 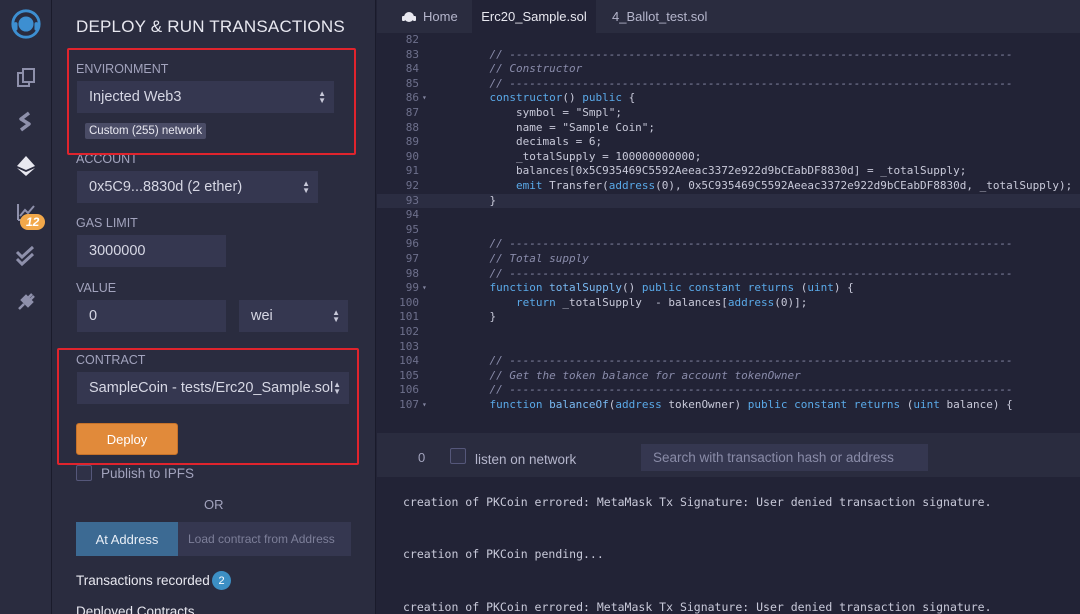 I want to click on line-number: 82, so click(x=412, y=39).